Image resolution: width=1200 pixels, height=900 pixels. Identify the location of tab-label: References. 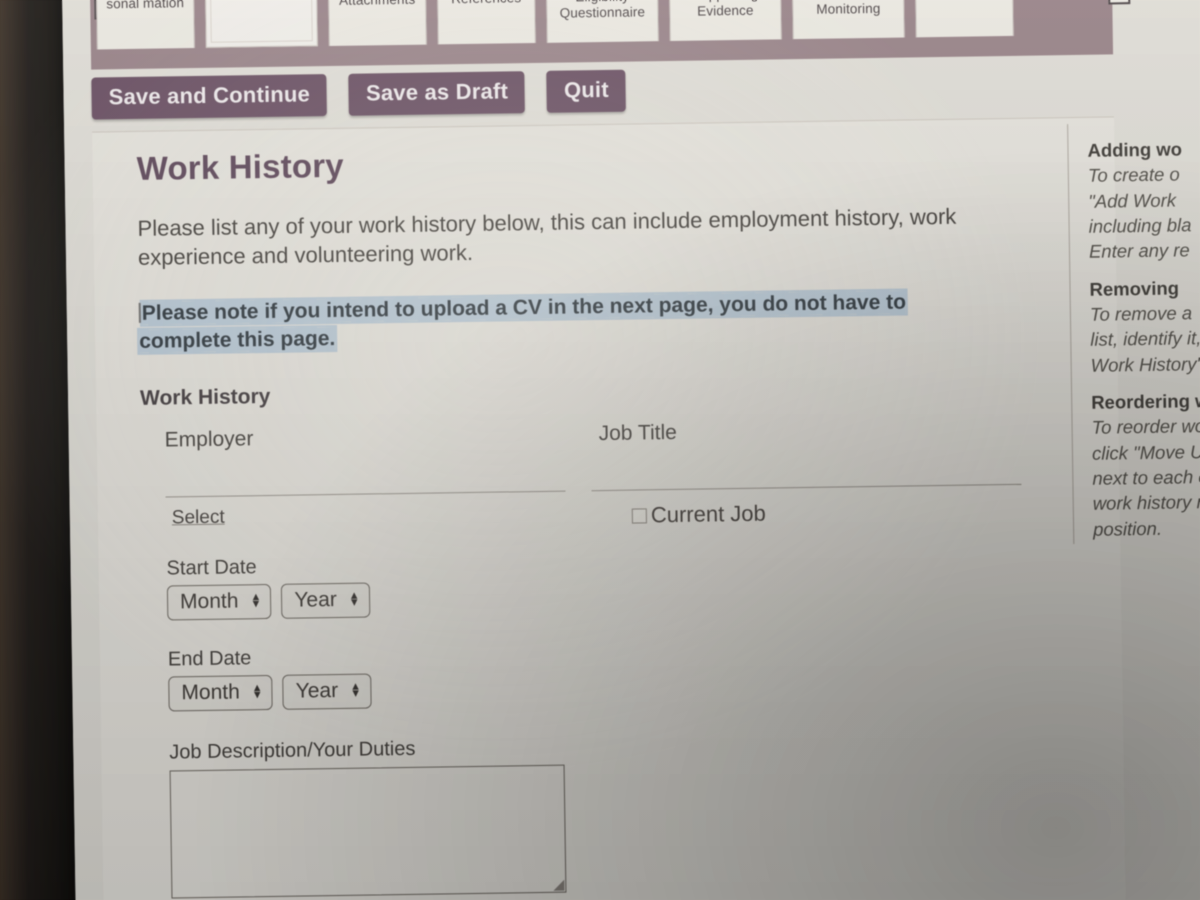
(486, 3).